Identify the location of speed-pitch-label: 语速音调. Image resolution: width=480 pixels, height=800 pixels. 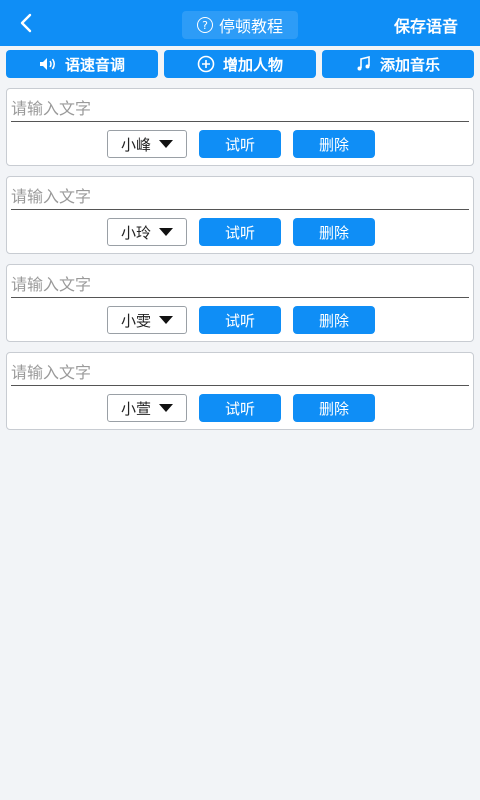
(94, 64).